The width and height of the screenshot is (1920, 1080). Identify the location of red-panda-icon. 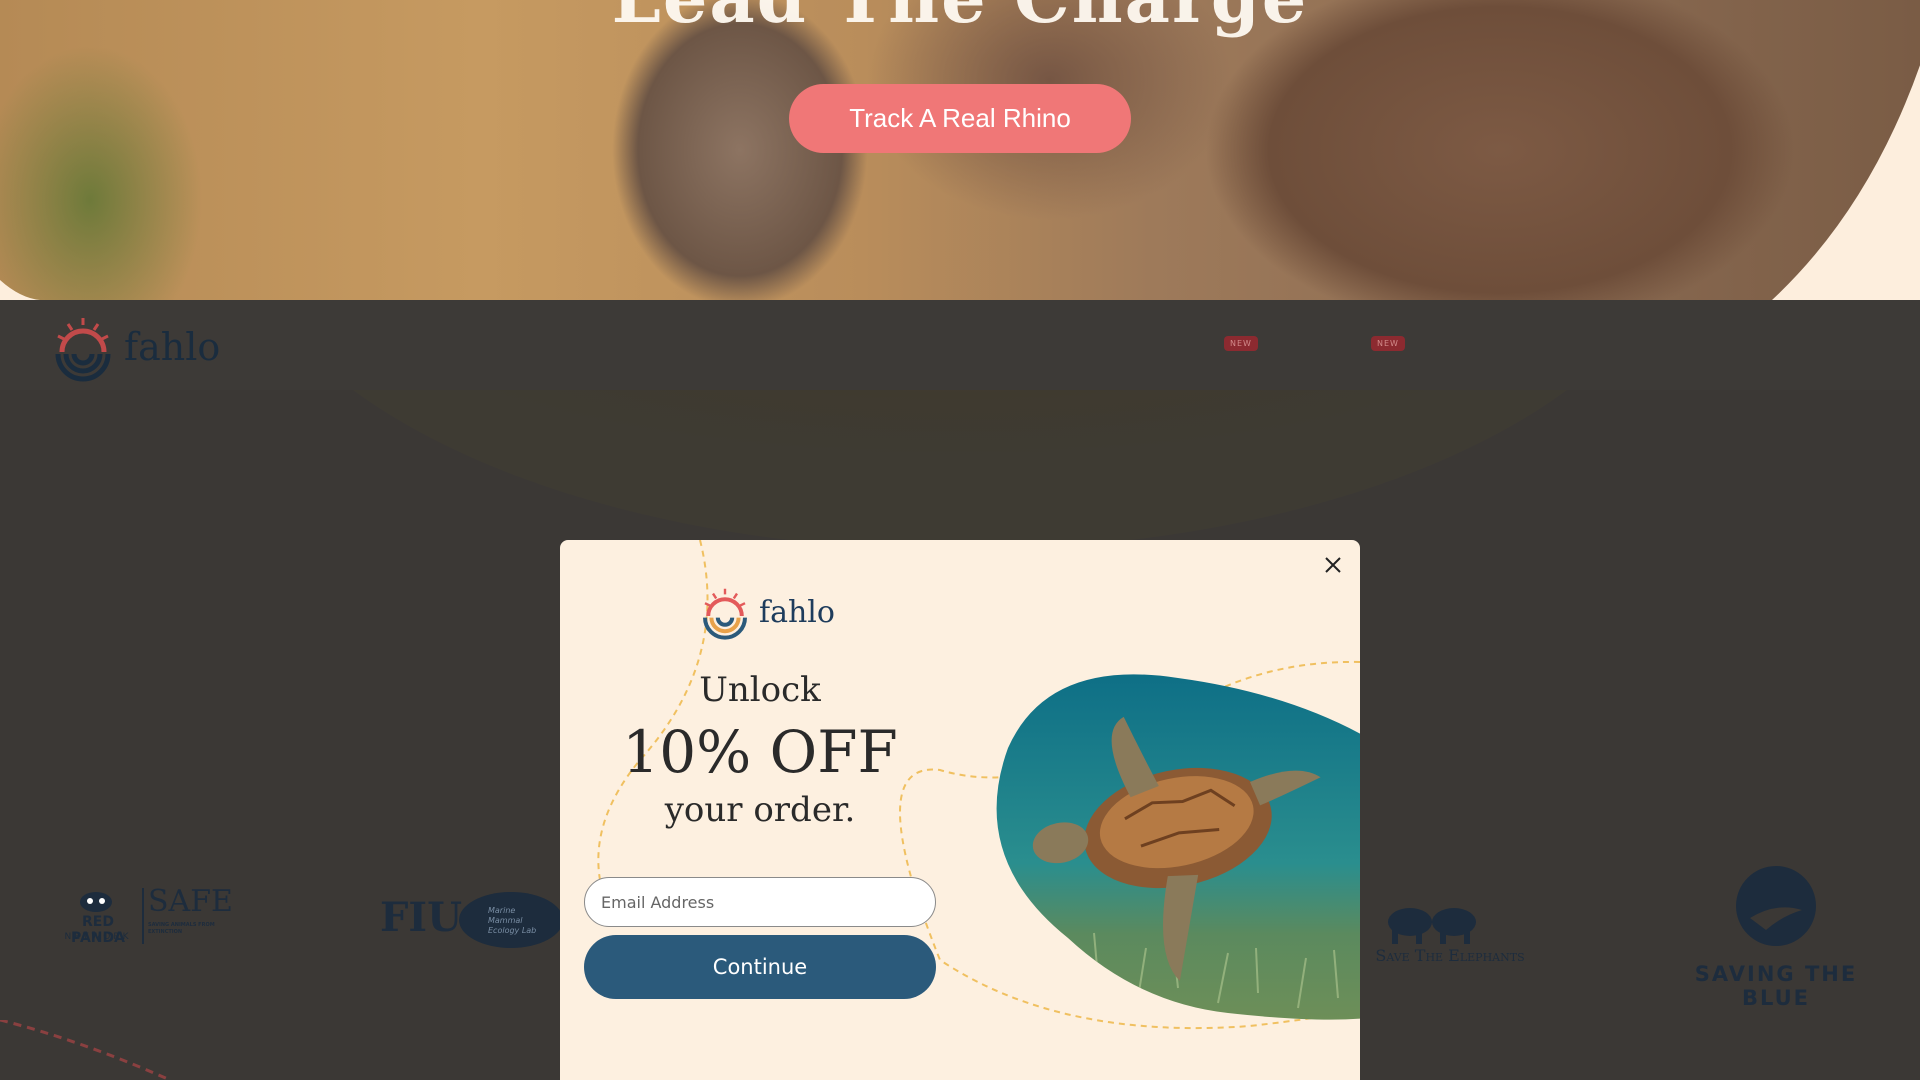
(96, 902).